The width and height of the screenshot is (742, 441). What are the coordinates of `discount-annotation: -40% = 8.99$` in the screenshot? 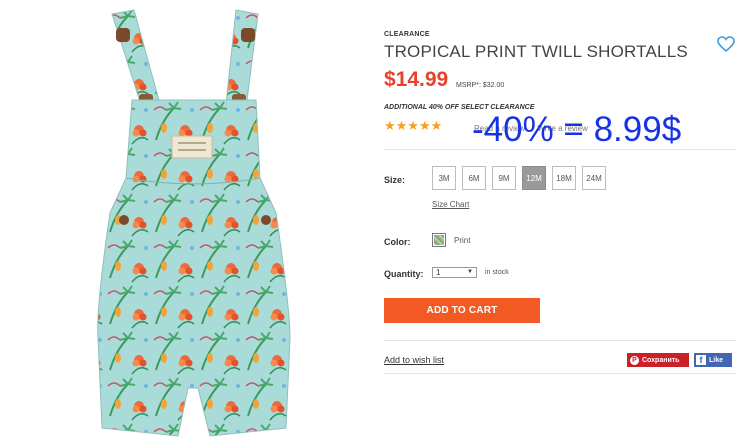 It's located at (577, 129).